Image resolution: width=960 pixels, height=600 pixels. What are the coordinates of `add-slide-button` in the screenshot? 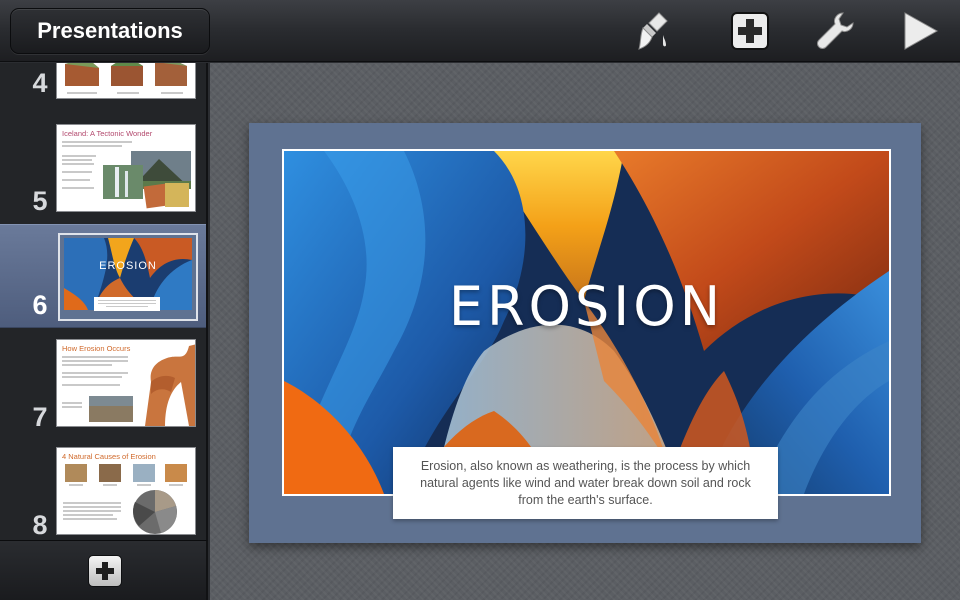 It's located at (105, 571).